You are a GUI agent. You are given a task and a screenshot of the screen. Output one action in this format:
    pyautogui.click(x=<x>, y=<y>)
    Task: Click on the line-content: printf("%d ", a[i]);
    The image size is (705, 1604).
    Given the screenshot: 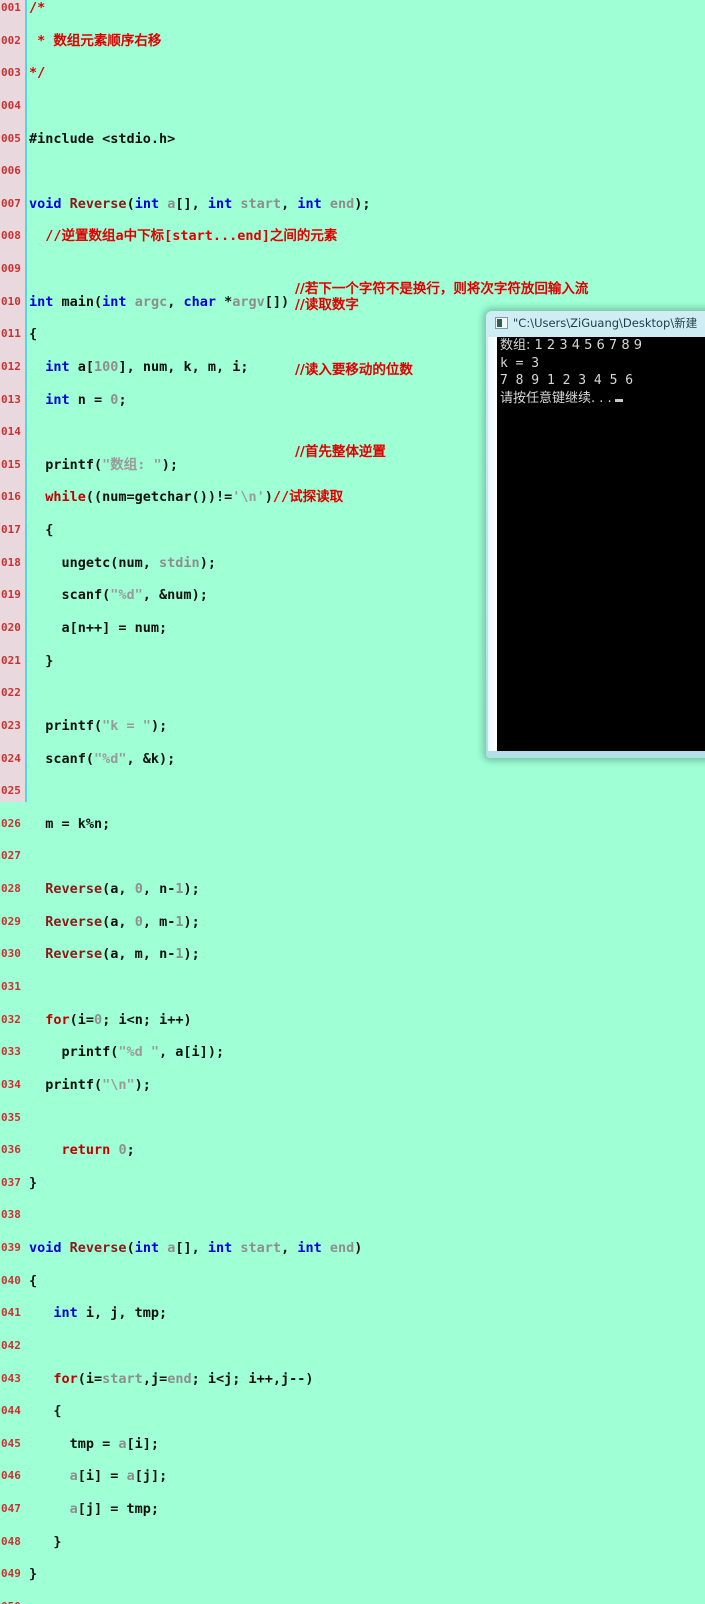 What is the action you would take?
    pyautogui.click(x=127, y=1052)
    